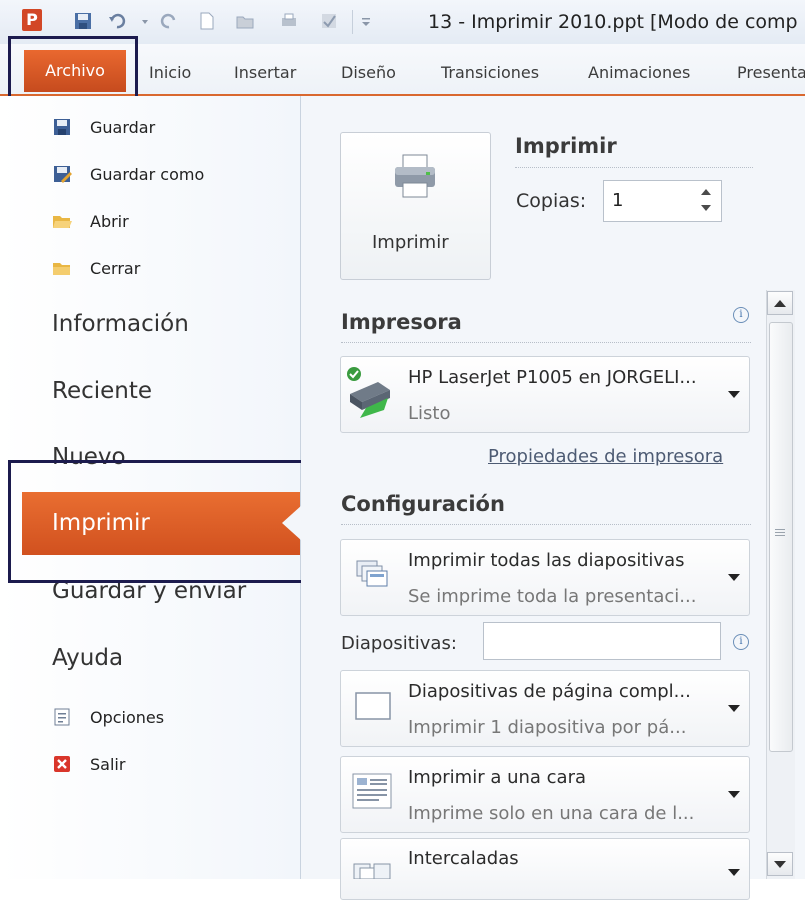 Image resolution: width=805 pixels, height=900 pixels. Describe the element at coordinates (780, 303) in the screenshot. I see `scroll-up-arrow-icon` at that location.